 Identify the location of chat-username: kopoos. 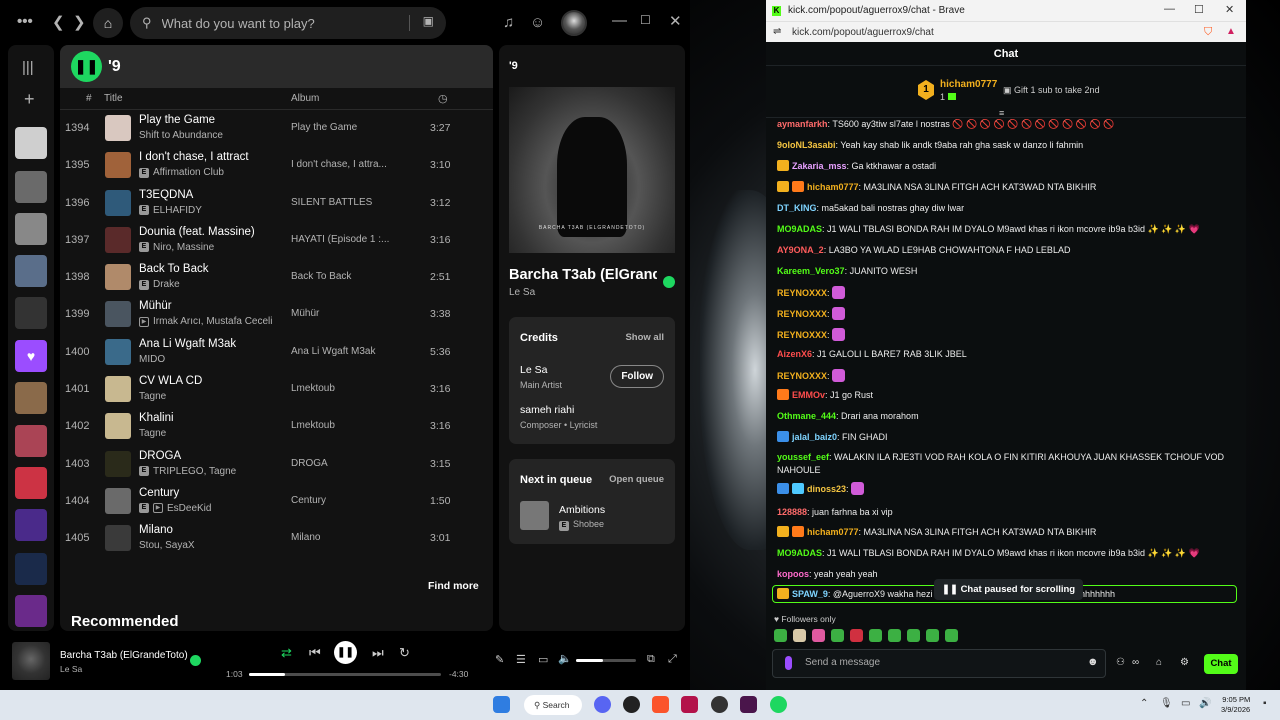
(793, 574).